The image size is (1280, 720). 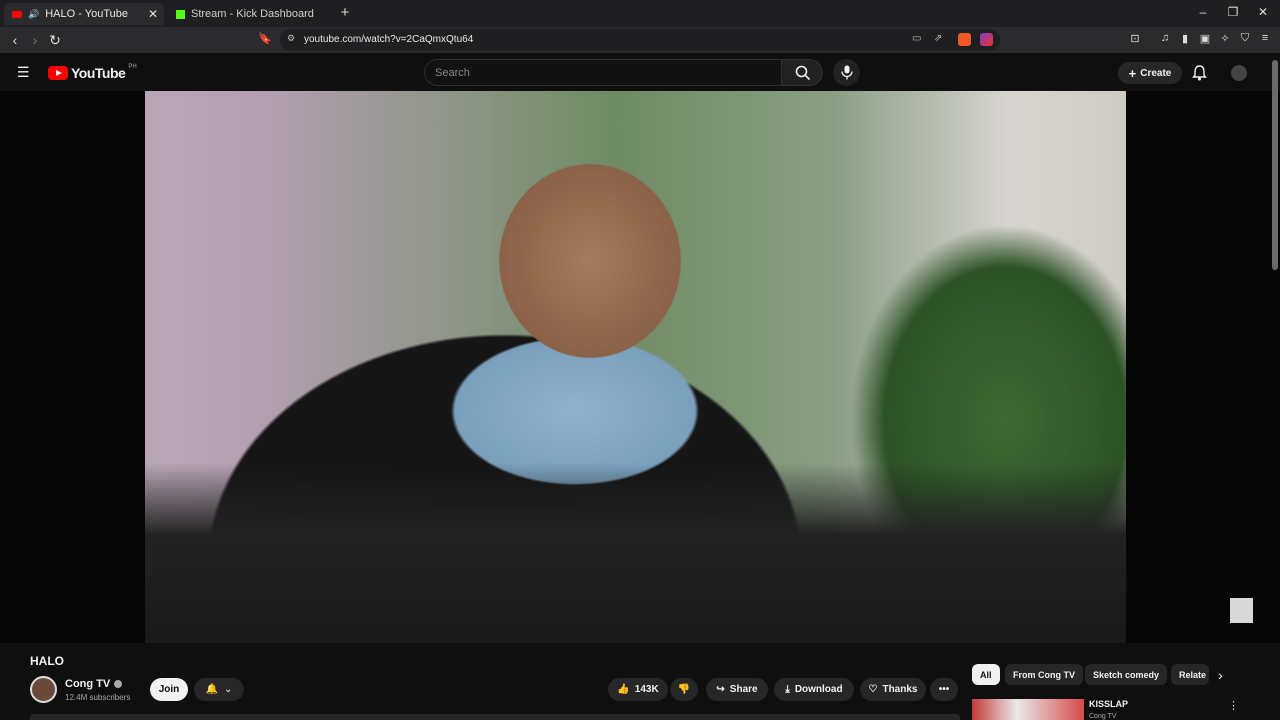 What do you see at coordinates (58, 73) in the screenshot?
I see `youtube-play-icon` at bounding box center [58, 73].